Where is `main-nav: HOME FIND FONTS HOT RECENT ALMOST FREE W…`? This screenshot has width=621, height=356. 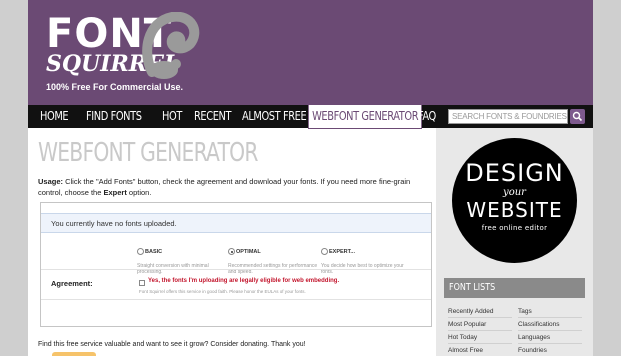 main-nav: HOME FIND FONTS HOT RECENT ALMOST FREE W… is located at coordinates (310, 116).